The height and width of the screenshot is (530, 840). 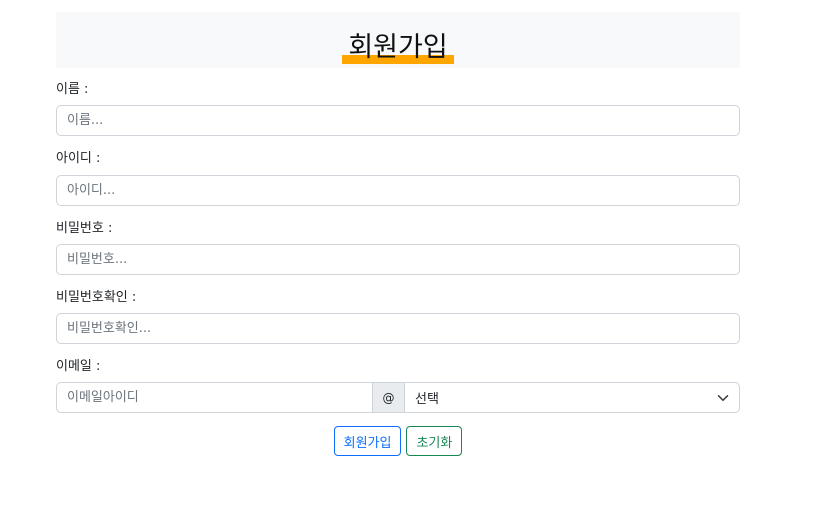 I want to click on email-label: 이메일 :, so click(x=78, y=366).